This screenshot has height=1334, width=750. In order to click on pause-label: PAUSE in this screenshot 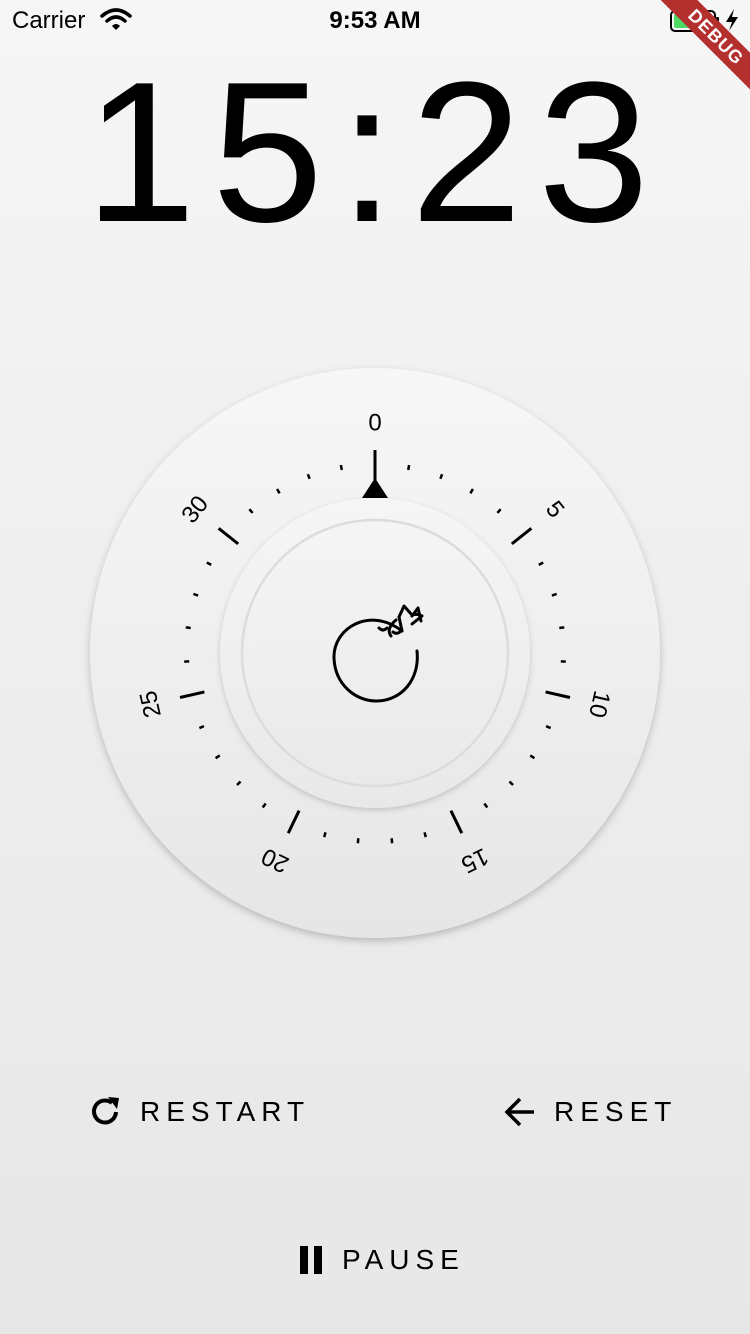, I will do `click(403, 1259)`.